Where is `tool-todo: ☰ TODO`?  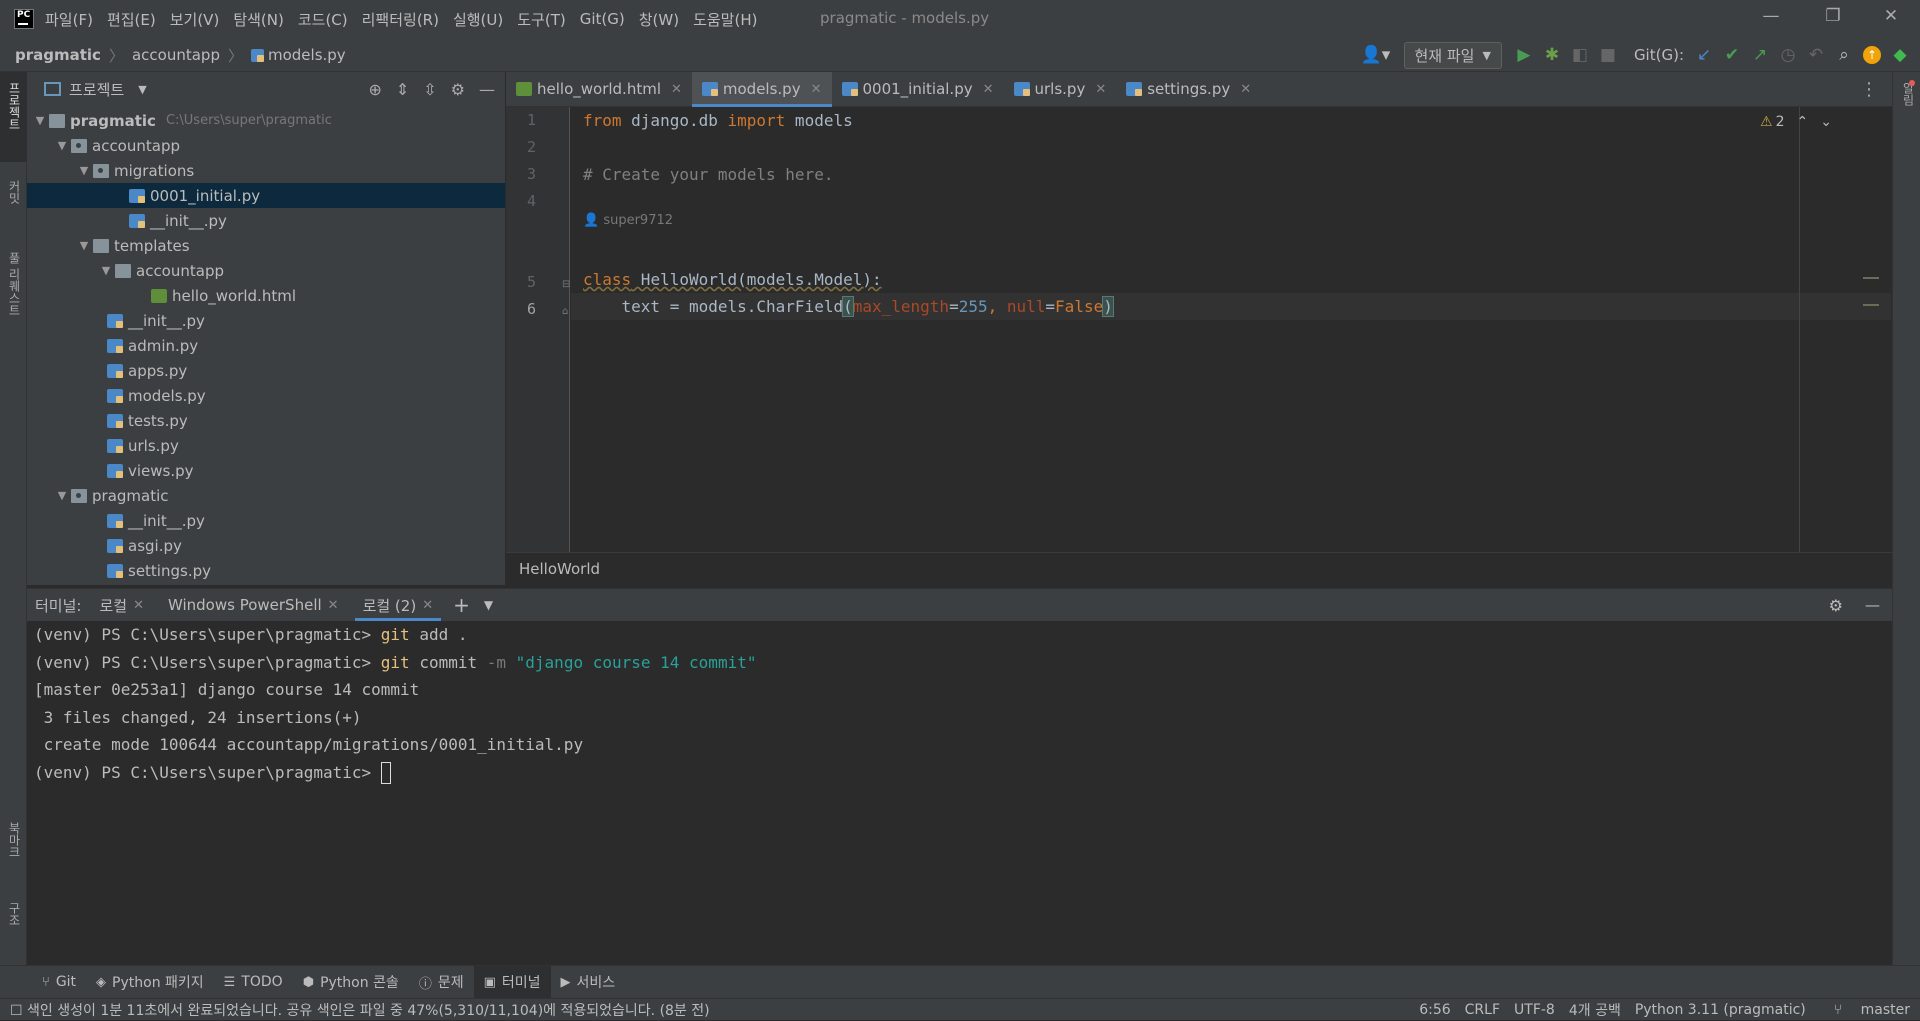
tool-todo: ☰ TODO is located at coordinates (253, 982).